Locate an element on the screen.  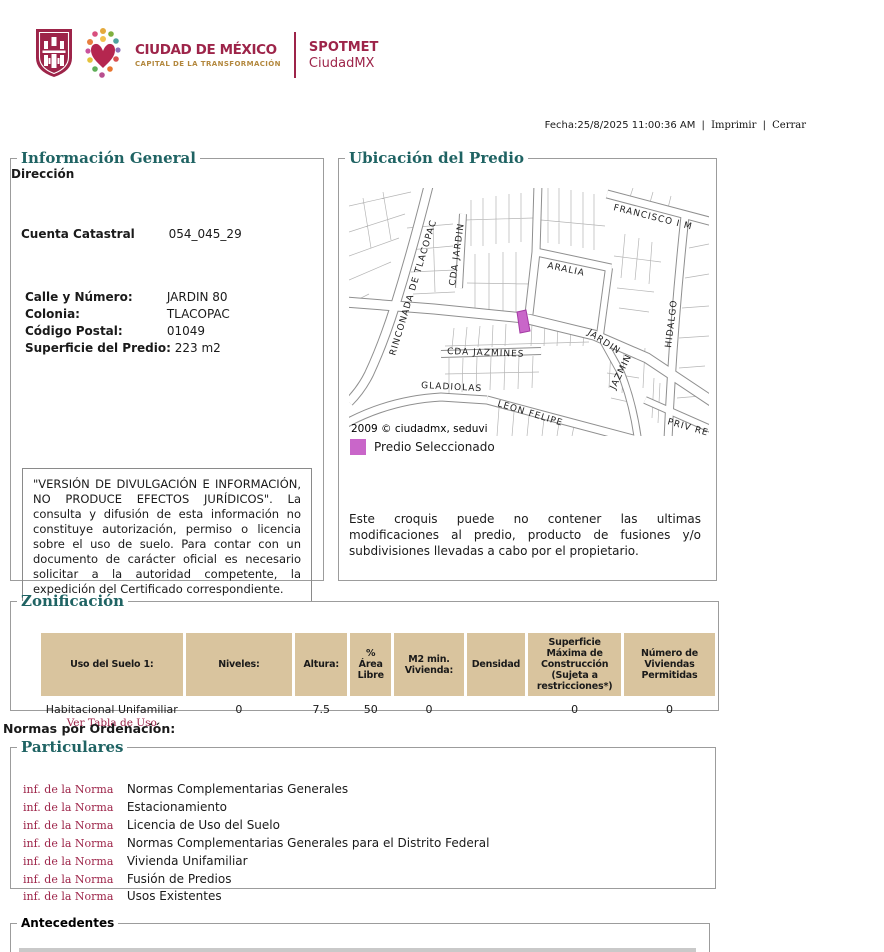
field-colonia-label: Colonia: is located at coordinates (52, 314).